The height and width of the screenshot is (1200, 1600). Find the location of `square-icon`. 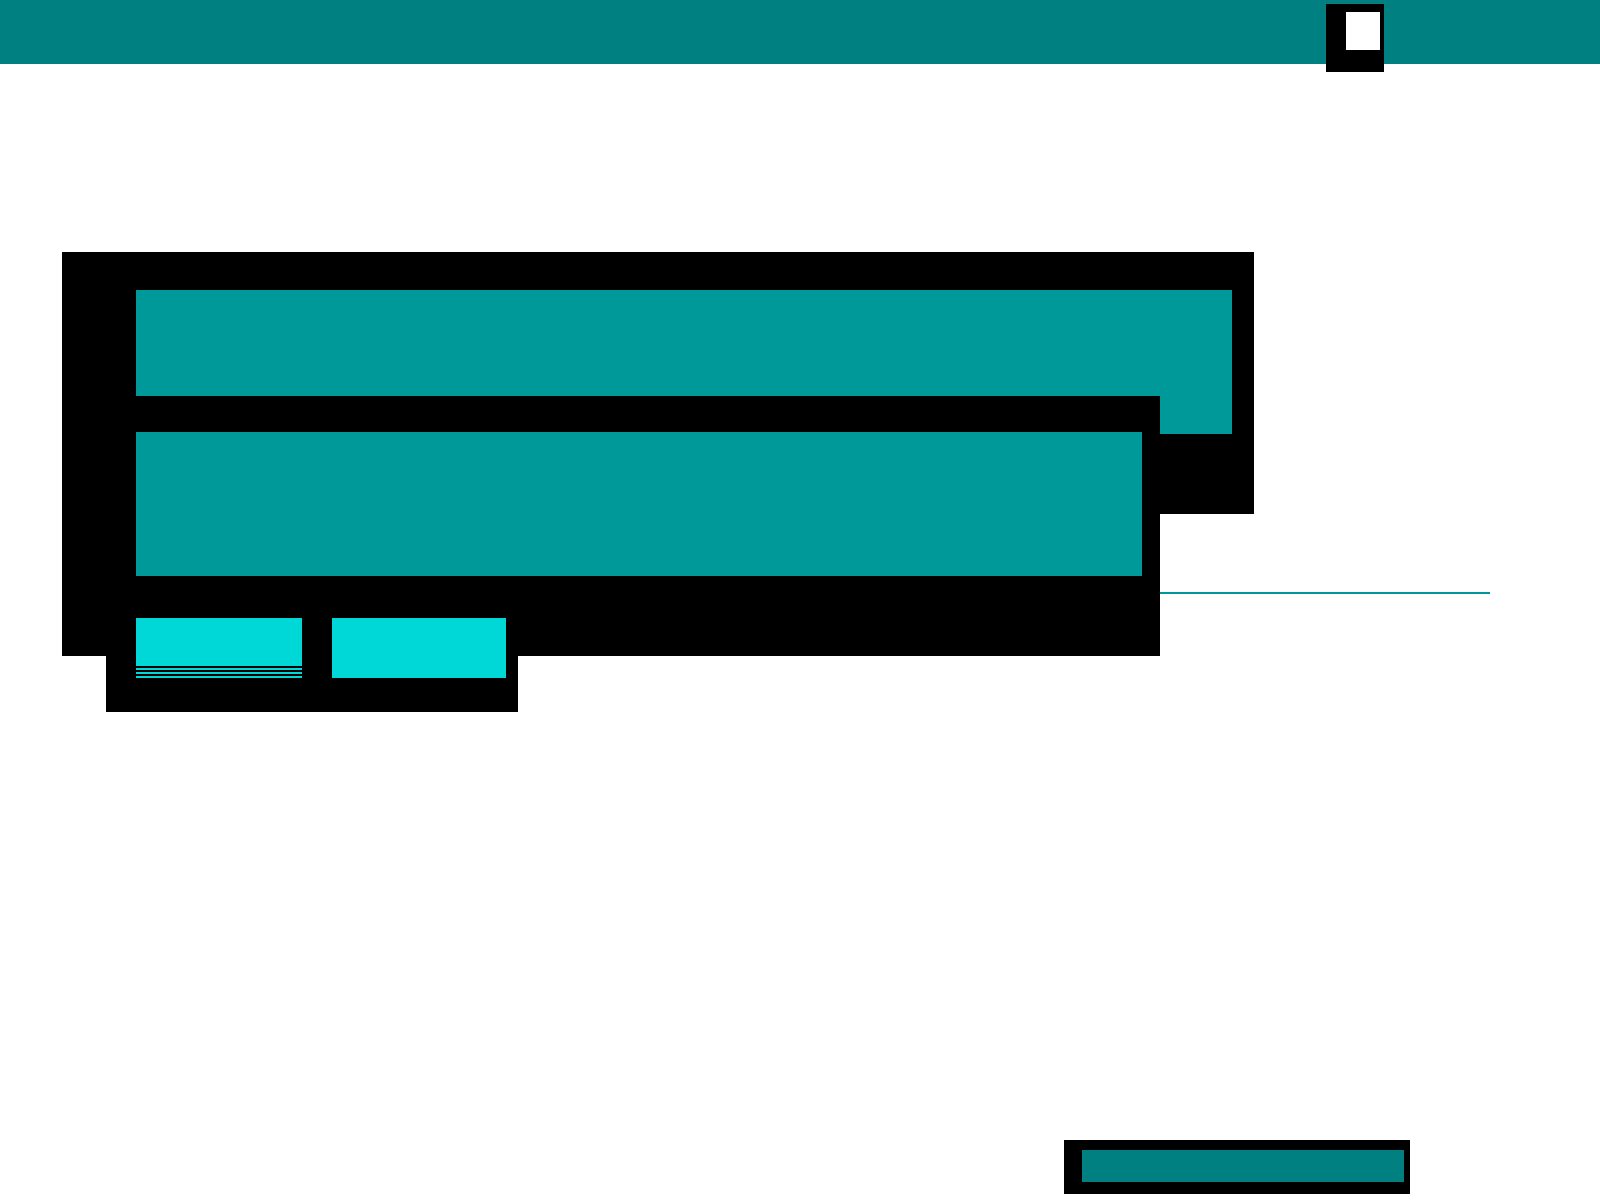

square-icon is located at coordinates (1355, 38).